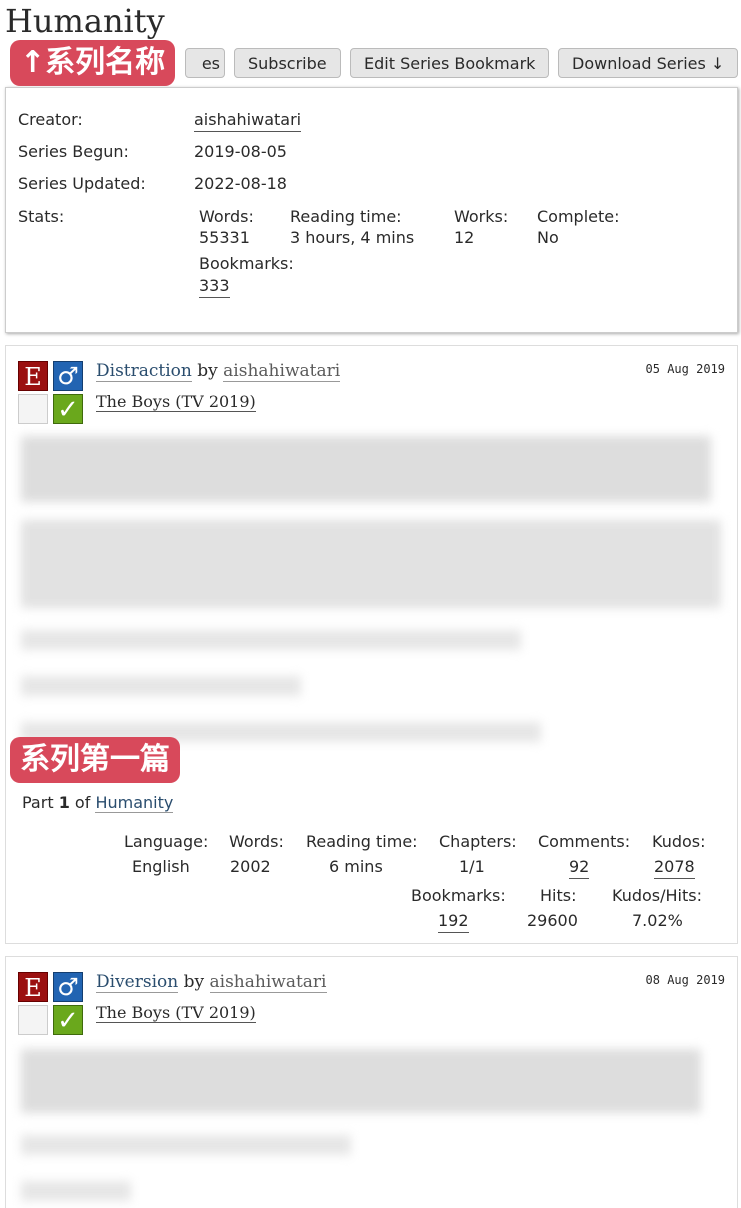 The image size is (741, 1208). What do you see at coordinates (657, 895) in the screenshot?
I see `stat-kudos-hits-label: Kudos/Hits:` at bounding box center [657, 895].